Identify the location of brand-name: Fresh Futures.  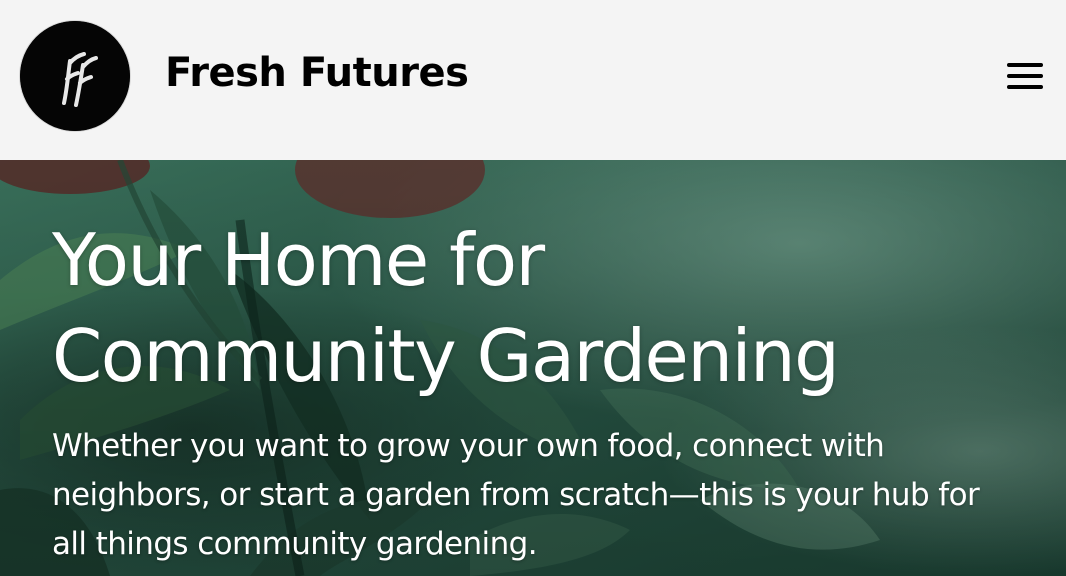
(317, 73).